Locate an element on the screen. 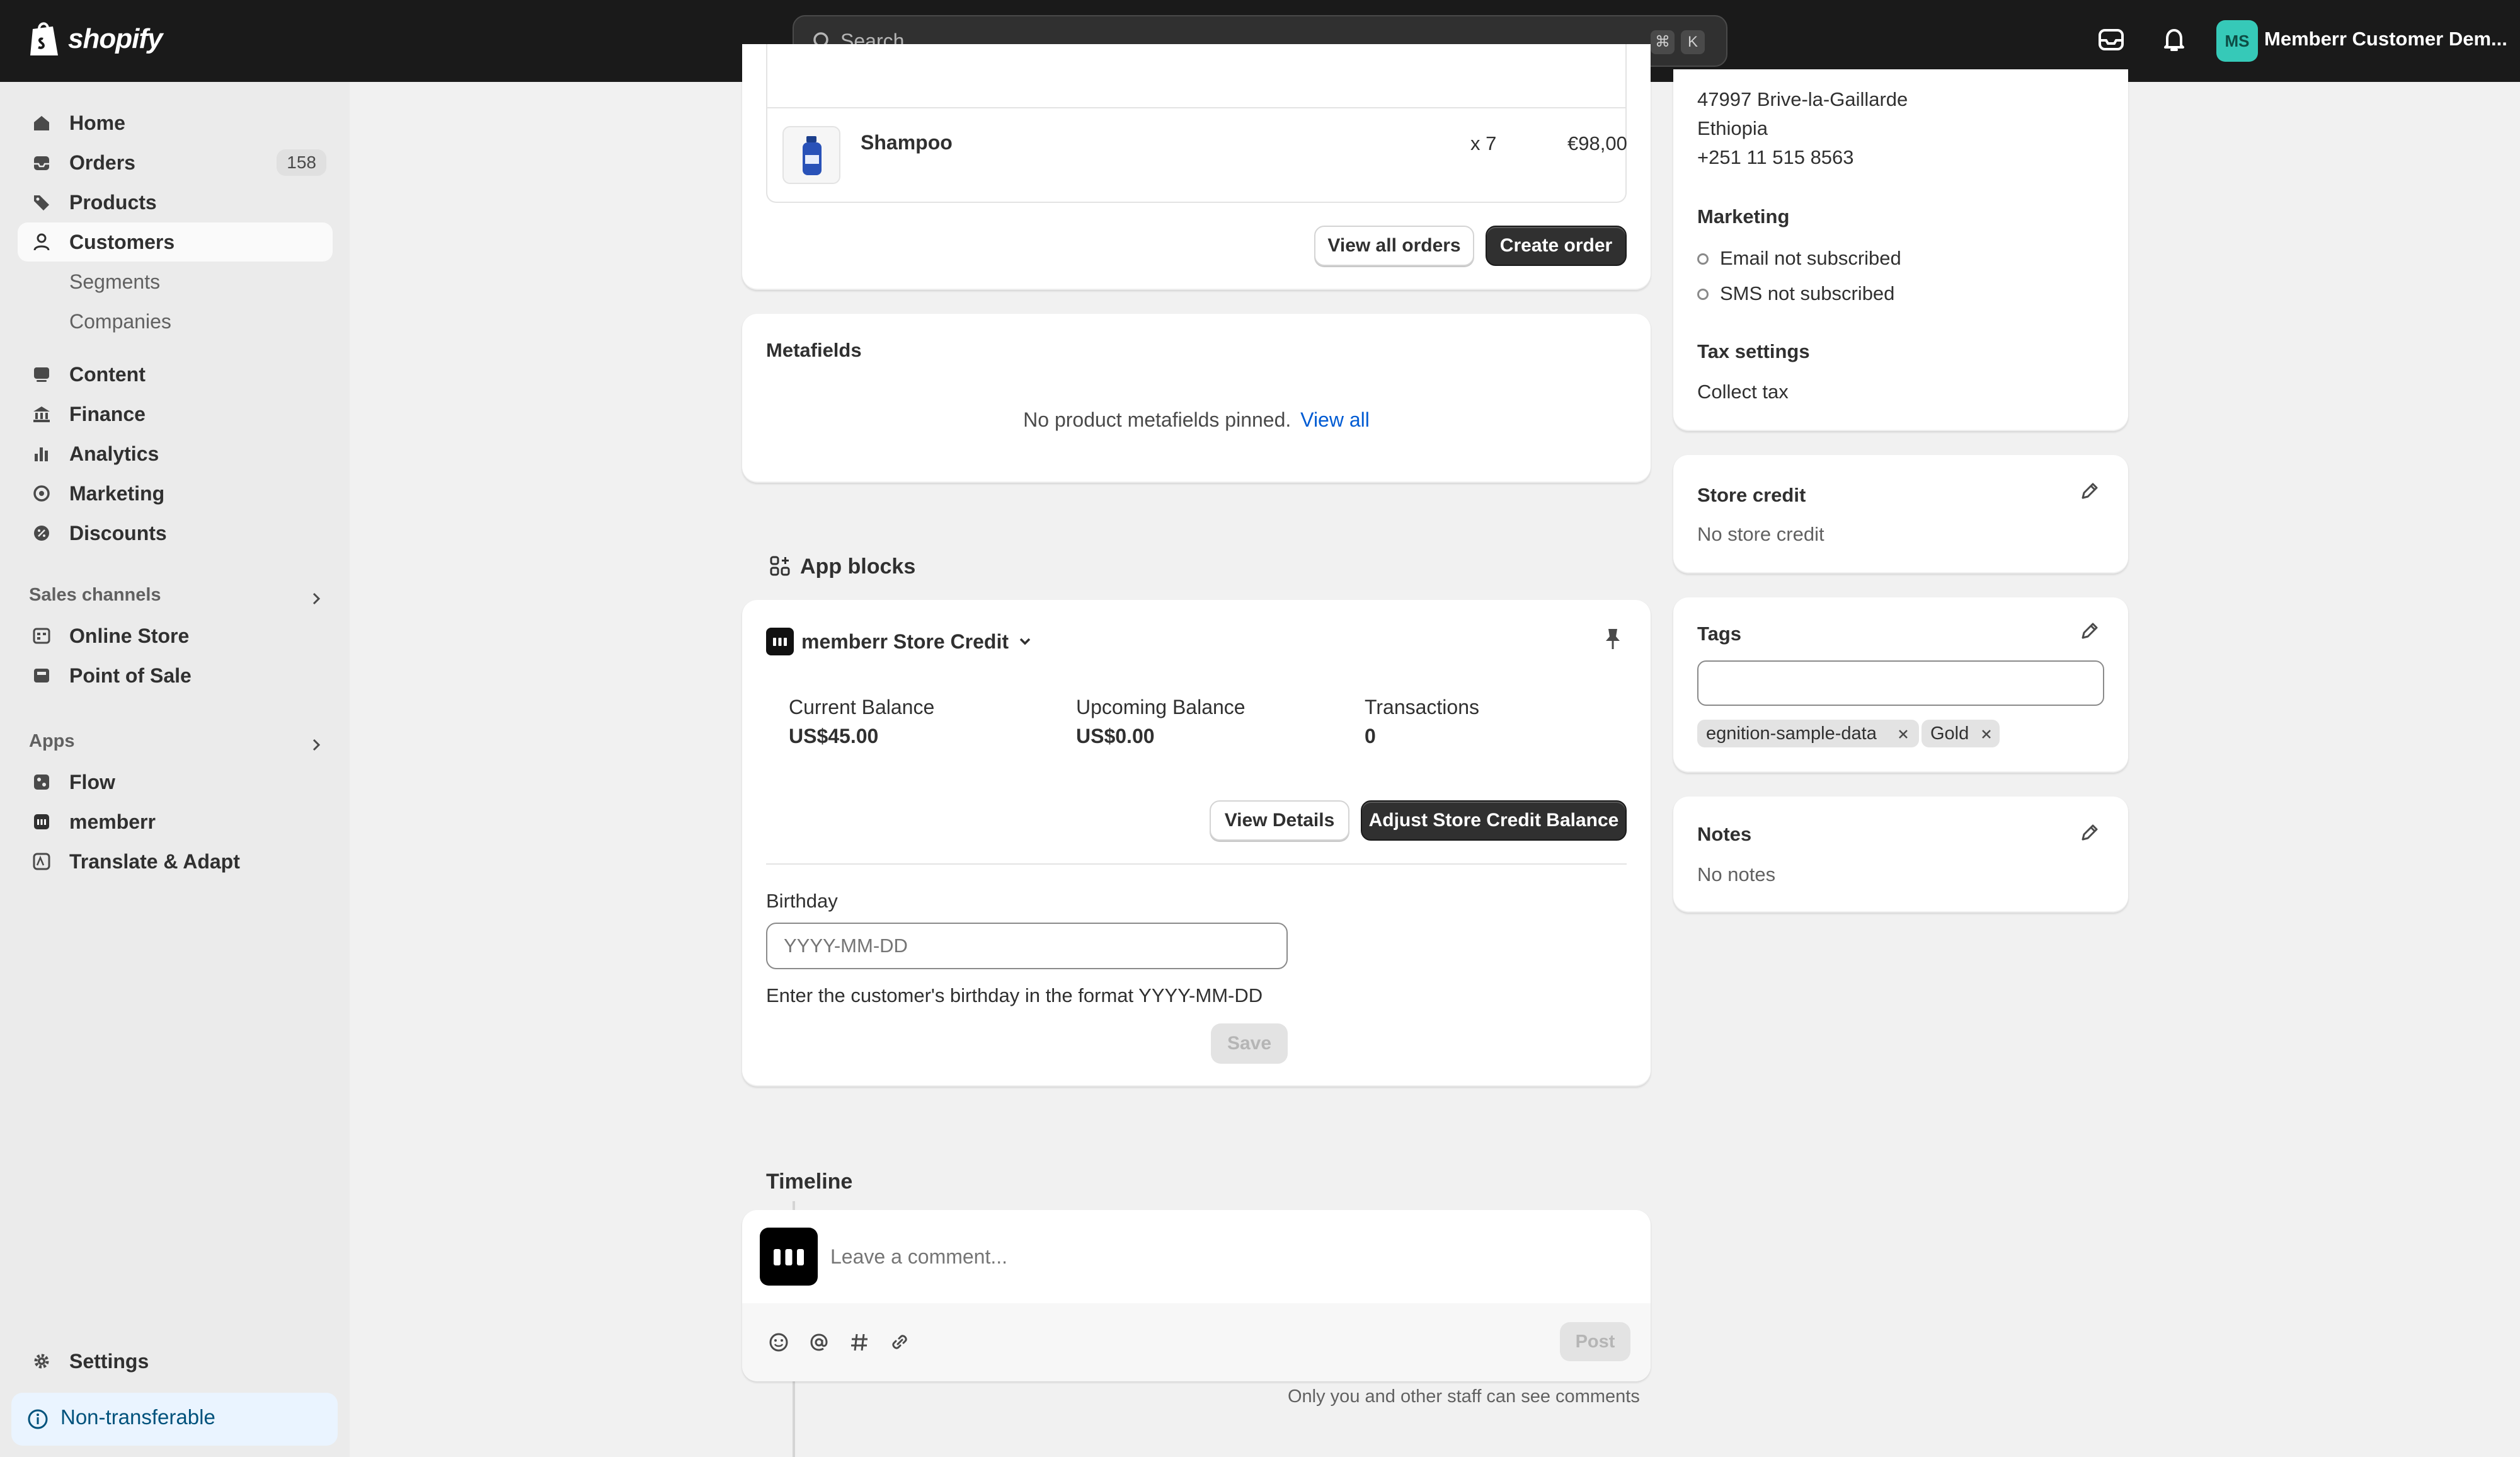  target-icon is located at coordinates (41, 493).